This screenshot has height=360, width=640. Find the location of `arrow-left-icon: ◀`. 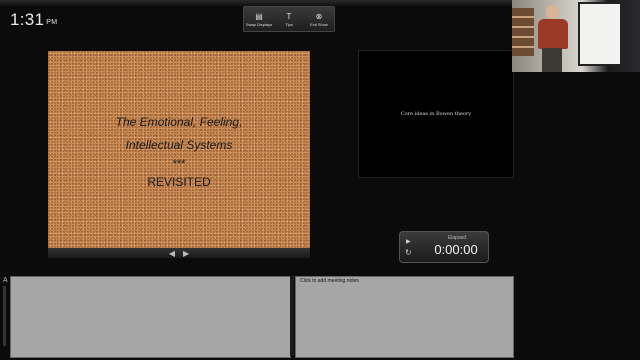

arrow-left-icon: ◀ is located at coordinates (172, 253).